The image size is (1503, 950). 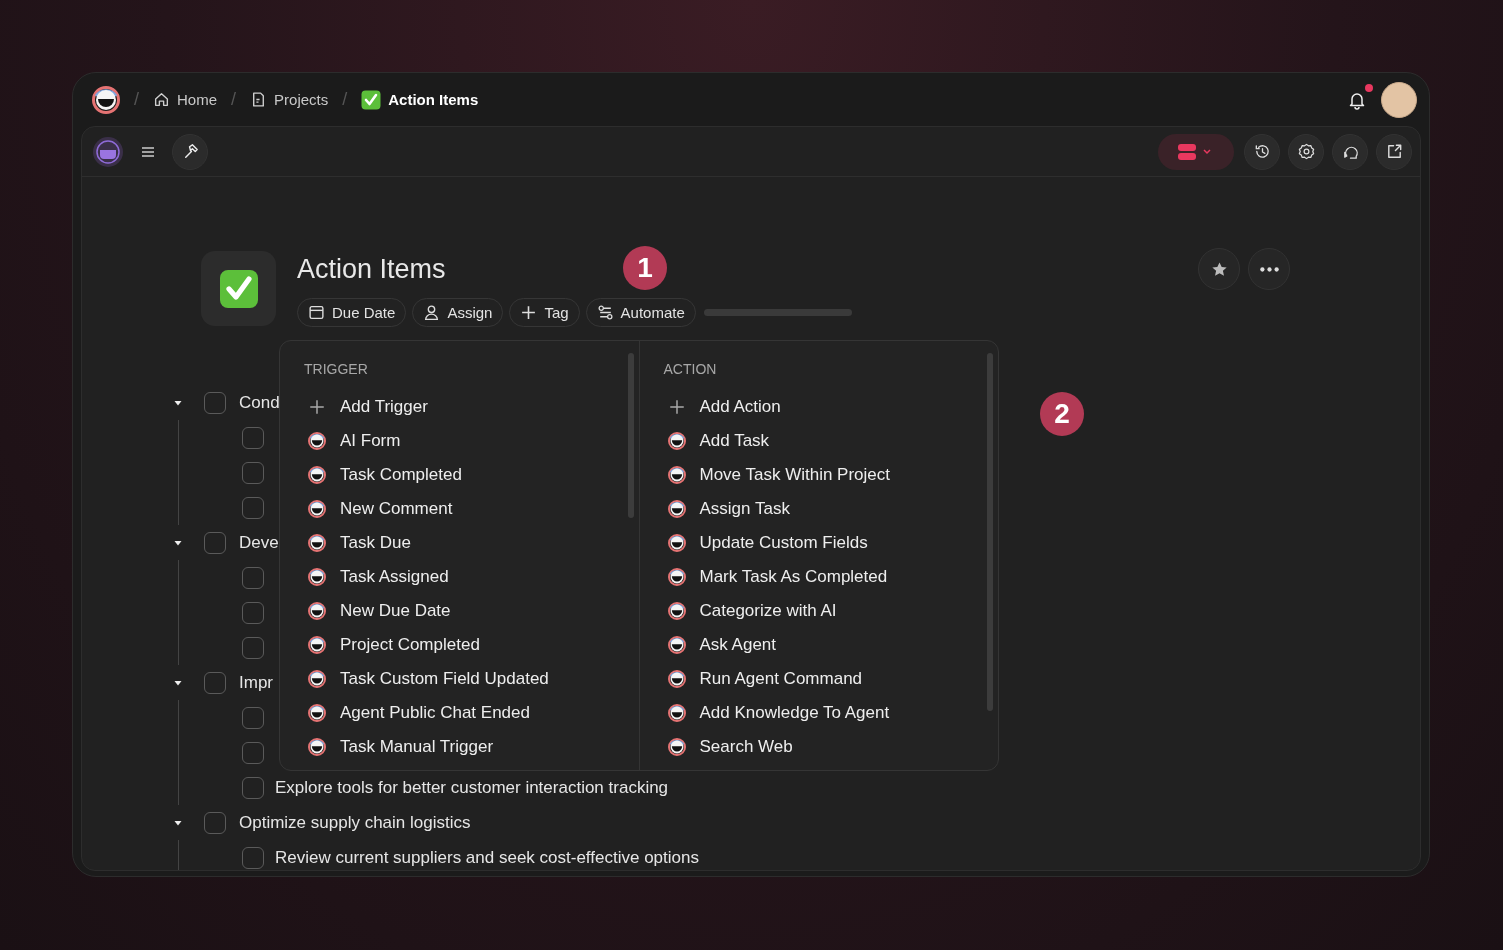 What do you see at coordinates (471, 679) in the screenshot?
I see `menu-item: Task Custom Field Updated` at bounding box center [471, 679].